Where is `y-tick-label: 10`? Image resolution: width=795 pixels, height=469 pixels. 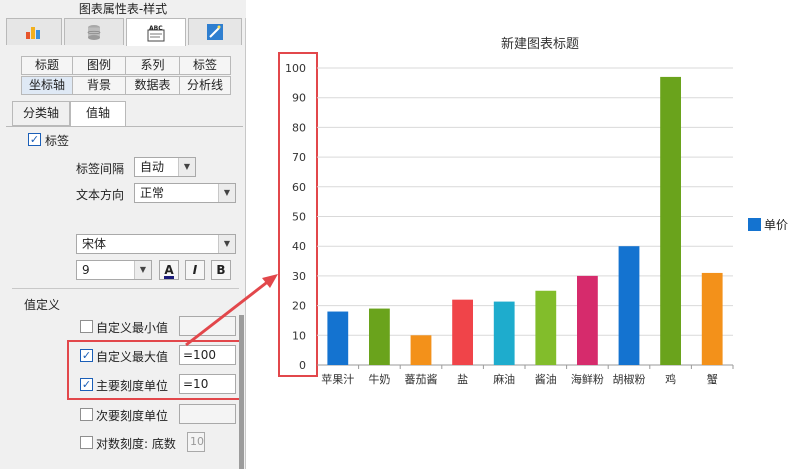 y-tick-label: 10 is located at coordinates (299, 335).